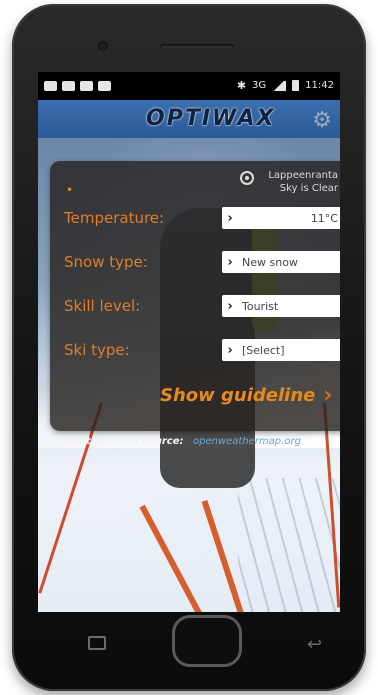  Describe the element at coordinates (207, 641) in the screenshot. I see `home-button` at that location.